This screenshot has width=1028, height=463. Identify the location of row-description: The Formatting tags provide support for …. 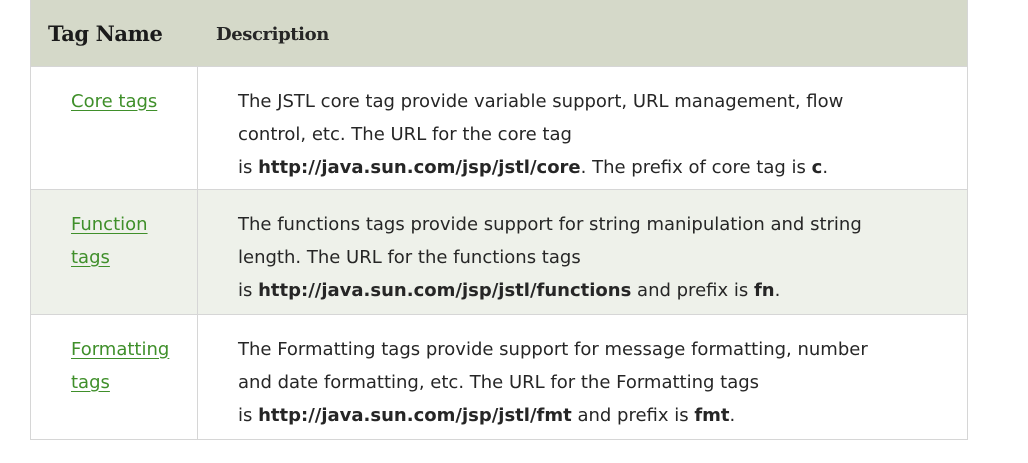
(588, 382).